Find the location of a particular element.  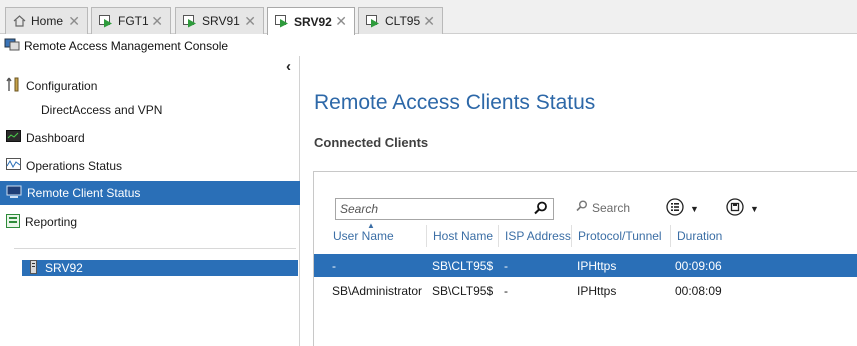

server-item-srv92: SRV92 is located at coordinates (160, 268).